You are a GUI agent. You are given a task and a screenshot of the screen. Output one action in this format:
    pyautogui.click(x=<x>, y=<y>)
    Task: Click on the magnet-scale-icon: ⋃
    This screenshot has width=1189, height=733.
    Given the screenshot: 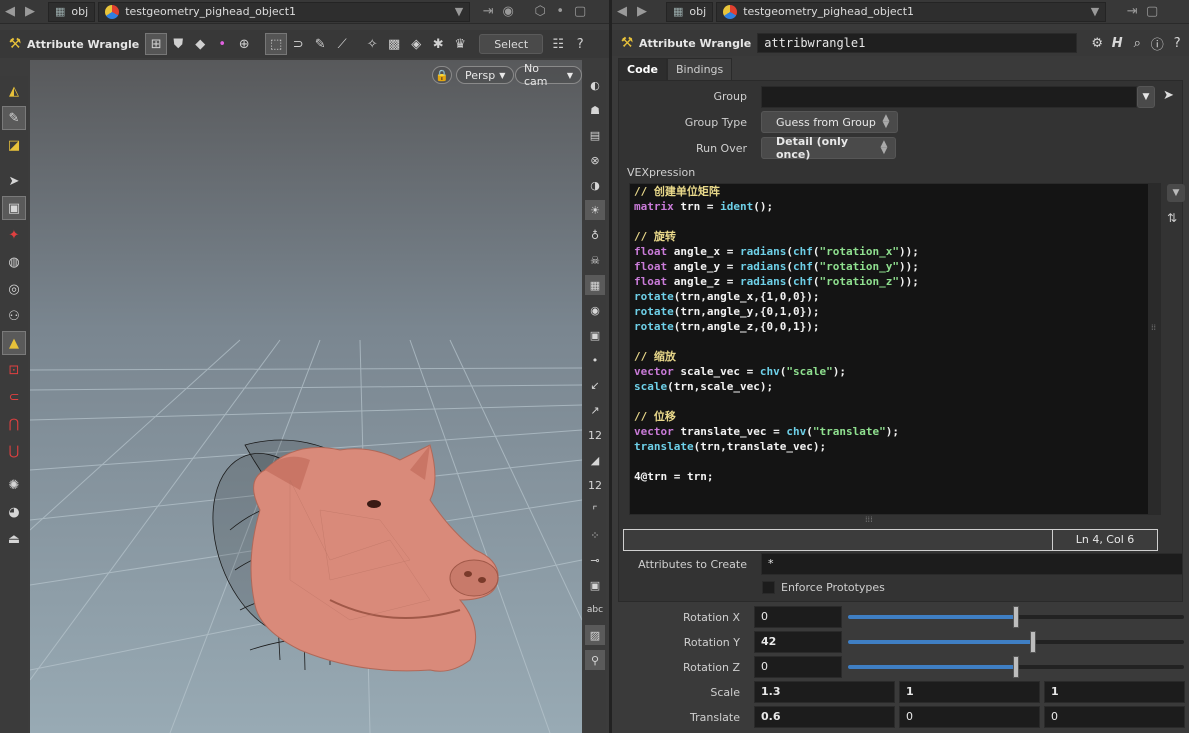 What is the action you would take?
    pyautogui.click(x=14, y=451)
    